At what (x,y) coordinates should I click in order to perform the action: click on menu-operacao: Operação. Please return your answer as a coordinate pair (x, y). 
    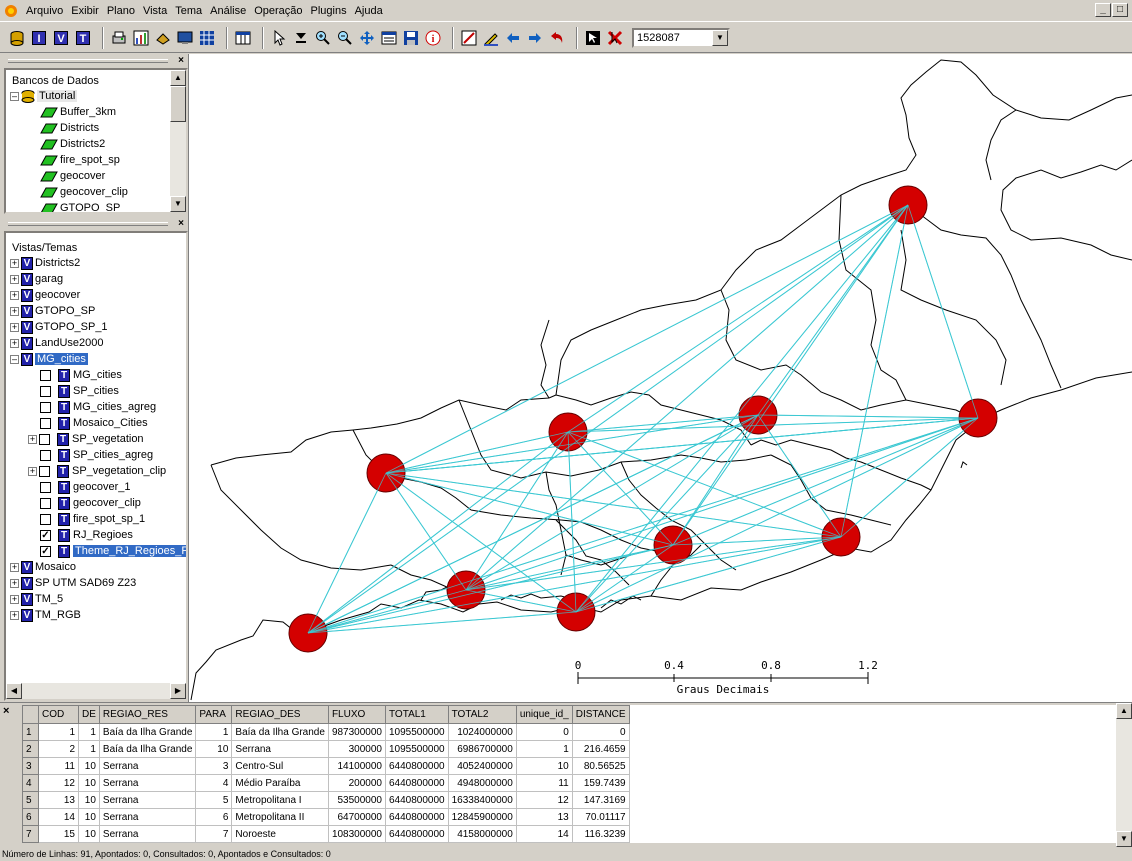
    Looking at the image, I should click on (278, 11).